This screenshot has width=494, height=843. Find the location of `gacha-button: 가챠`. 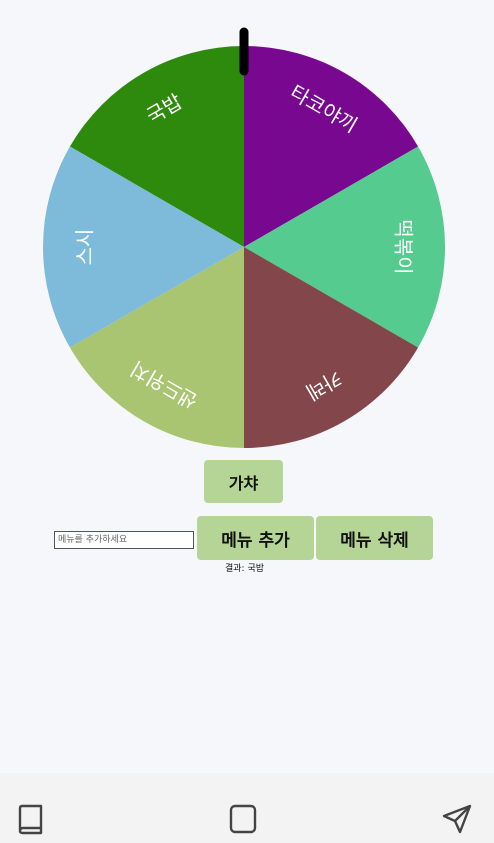

gacha-button: 가챠 is located at coordinates (243, 481).